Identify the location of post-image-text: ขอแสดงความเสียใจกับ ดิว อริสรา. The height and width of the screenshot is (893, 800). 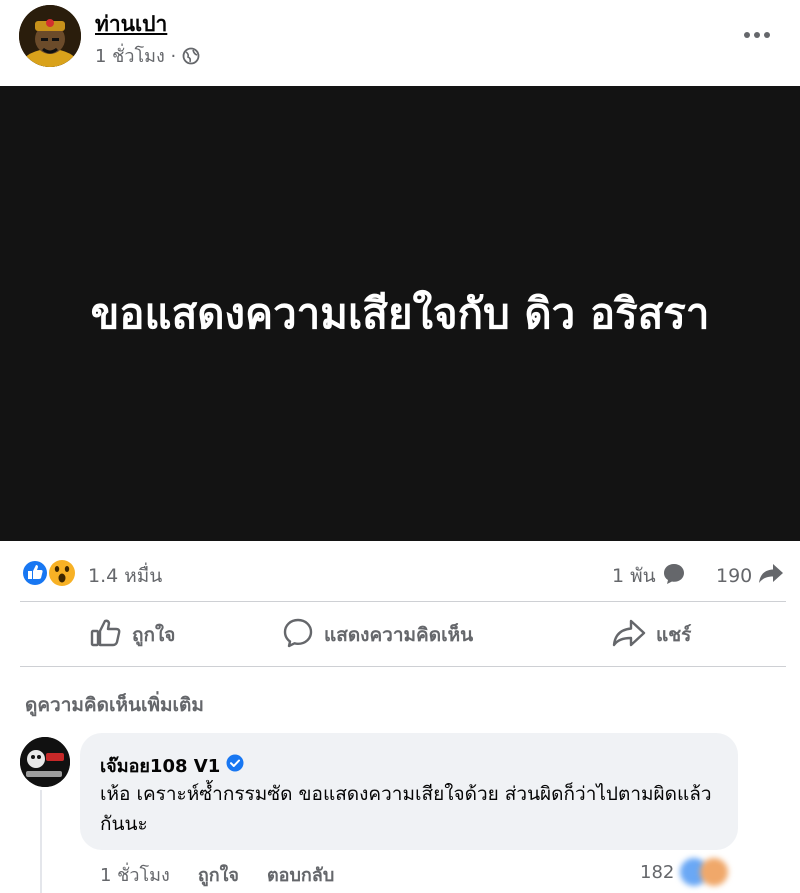
(400, 313).